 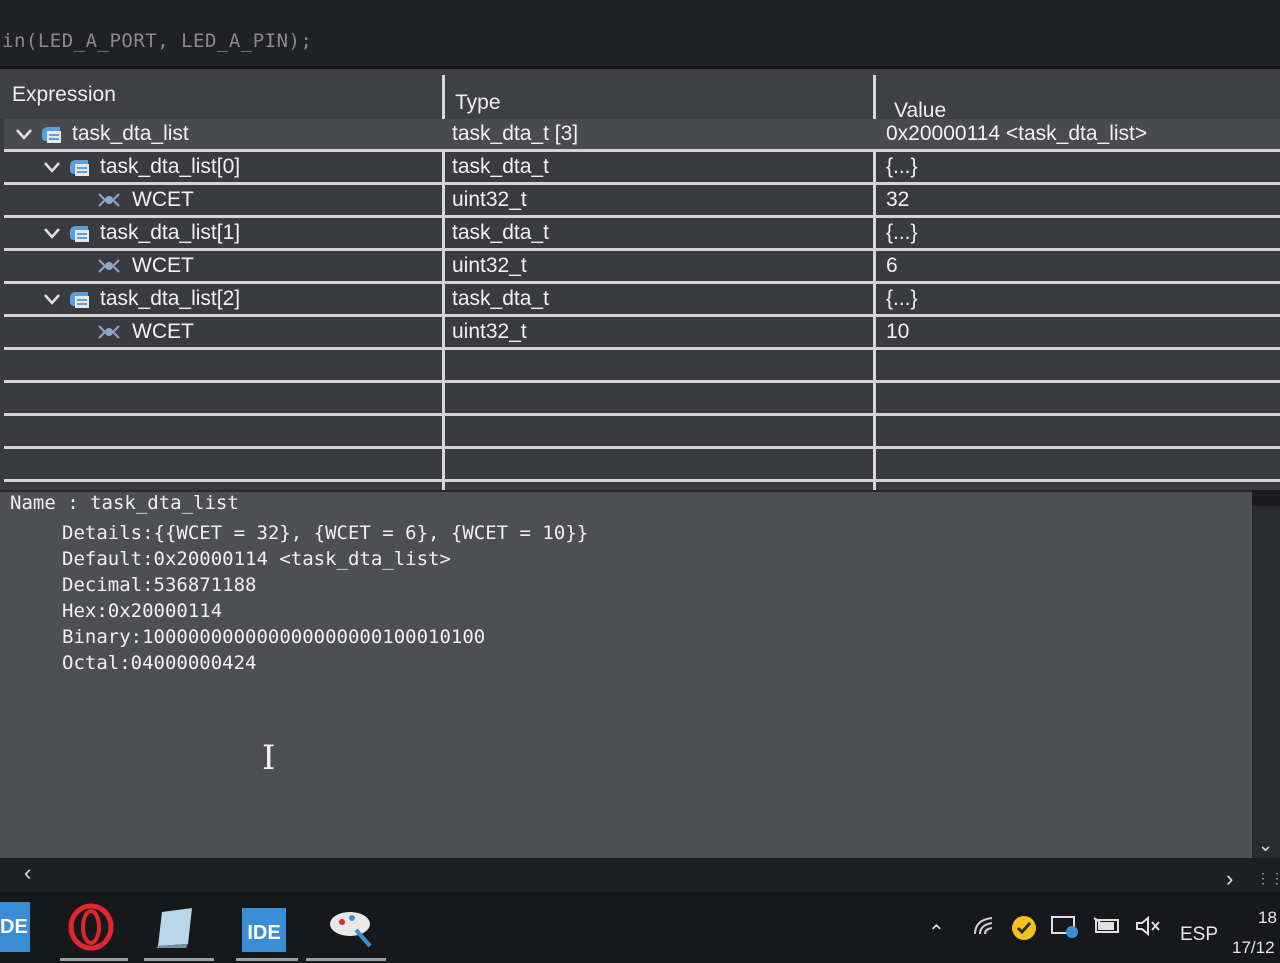 What do you see at coordinates (1065, 930) in the screenshot?
I see `network-security-icon` at bounding box center [1065, 930].